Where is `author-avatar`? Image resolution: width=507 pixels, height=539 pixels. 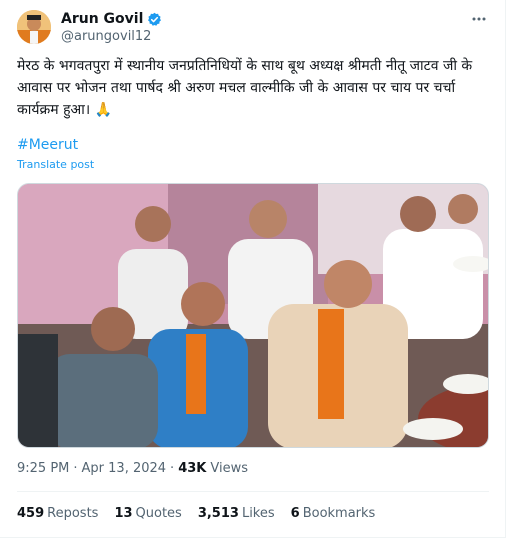
author-avatar is located at coordinates (34, 27).